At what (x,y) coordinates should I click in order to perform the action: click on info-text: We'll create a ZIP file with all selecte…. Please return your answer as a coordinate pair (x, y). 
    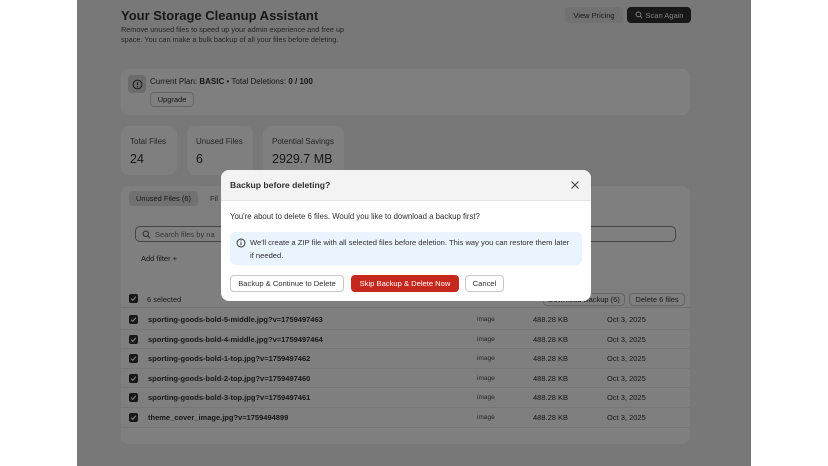
    Looking at the image, I should click on (410, 249).